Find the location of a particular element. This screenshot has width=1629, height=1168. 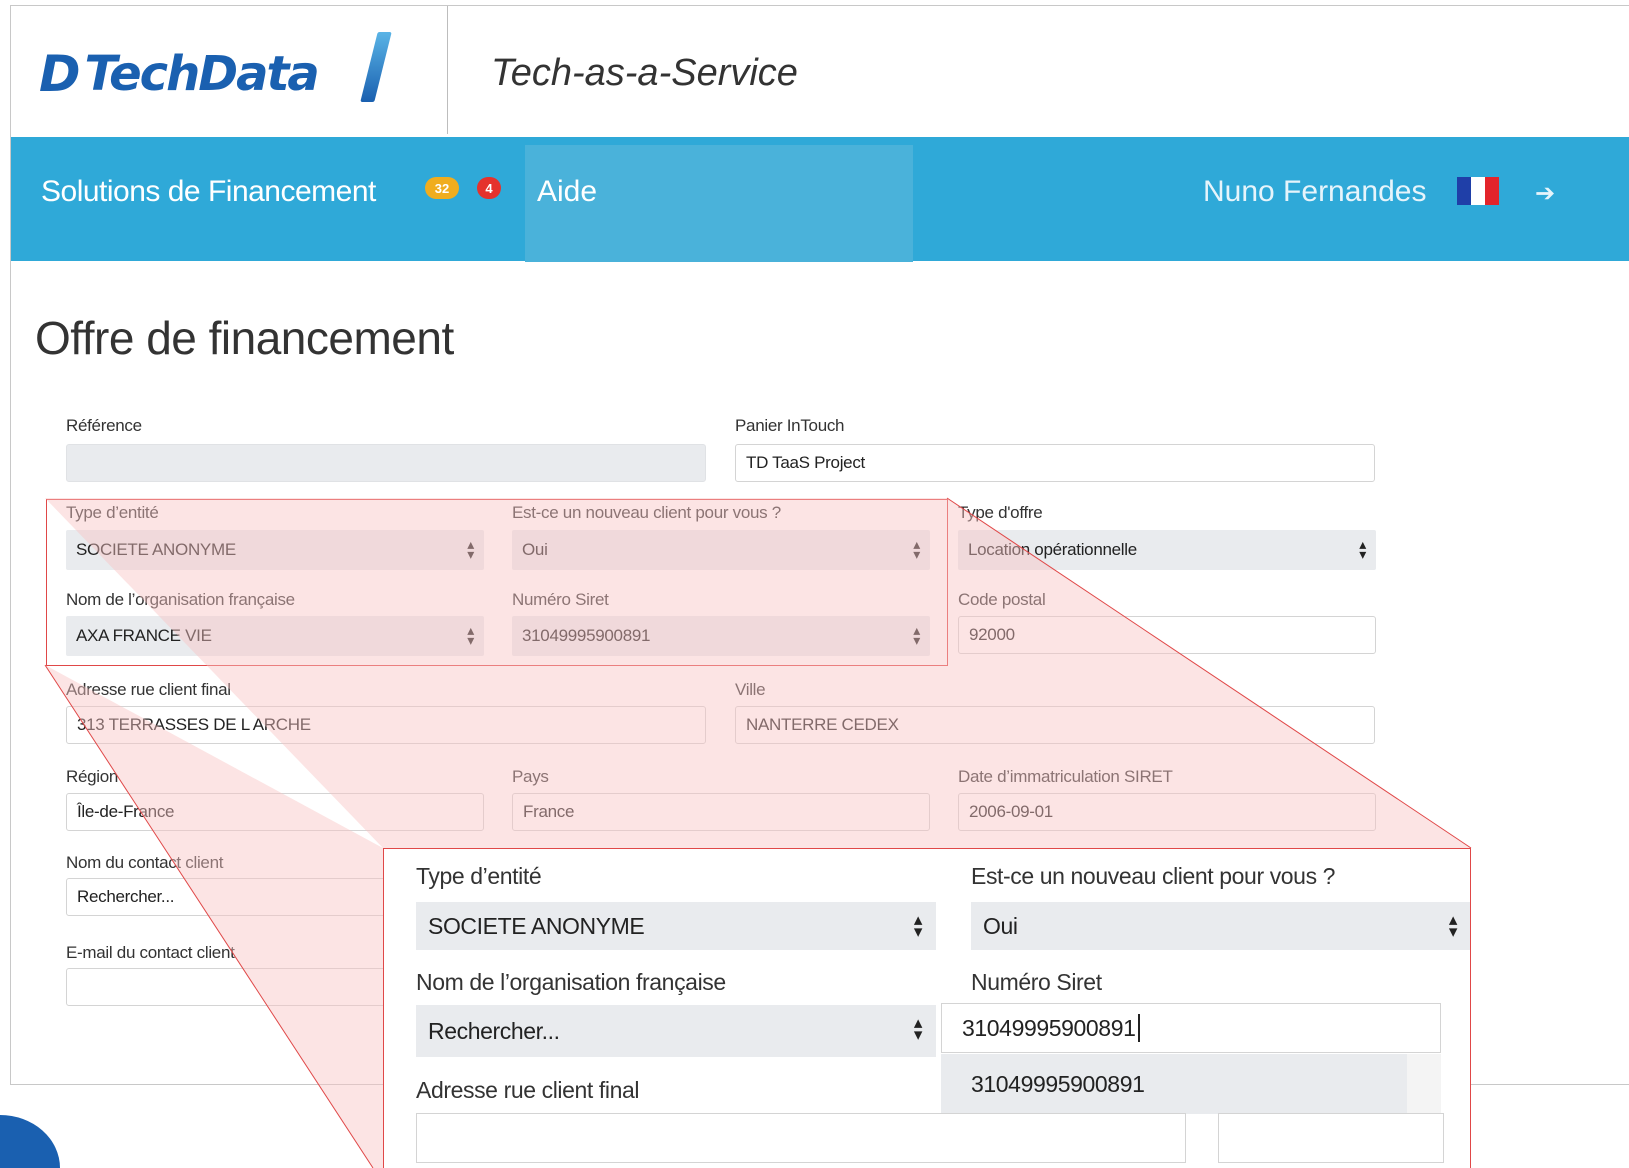

nav-help-tab: Aide is located at coordinates (719, 203).